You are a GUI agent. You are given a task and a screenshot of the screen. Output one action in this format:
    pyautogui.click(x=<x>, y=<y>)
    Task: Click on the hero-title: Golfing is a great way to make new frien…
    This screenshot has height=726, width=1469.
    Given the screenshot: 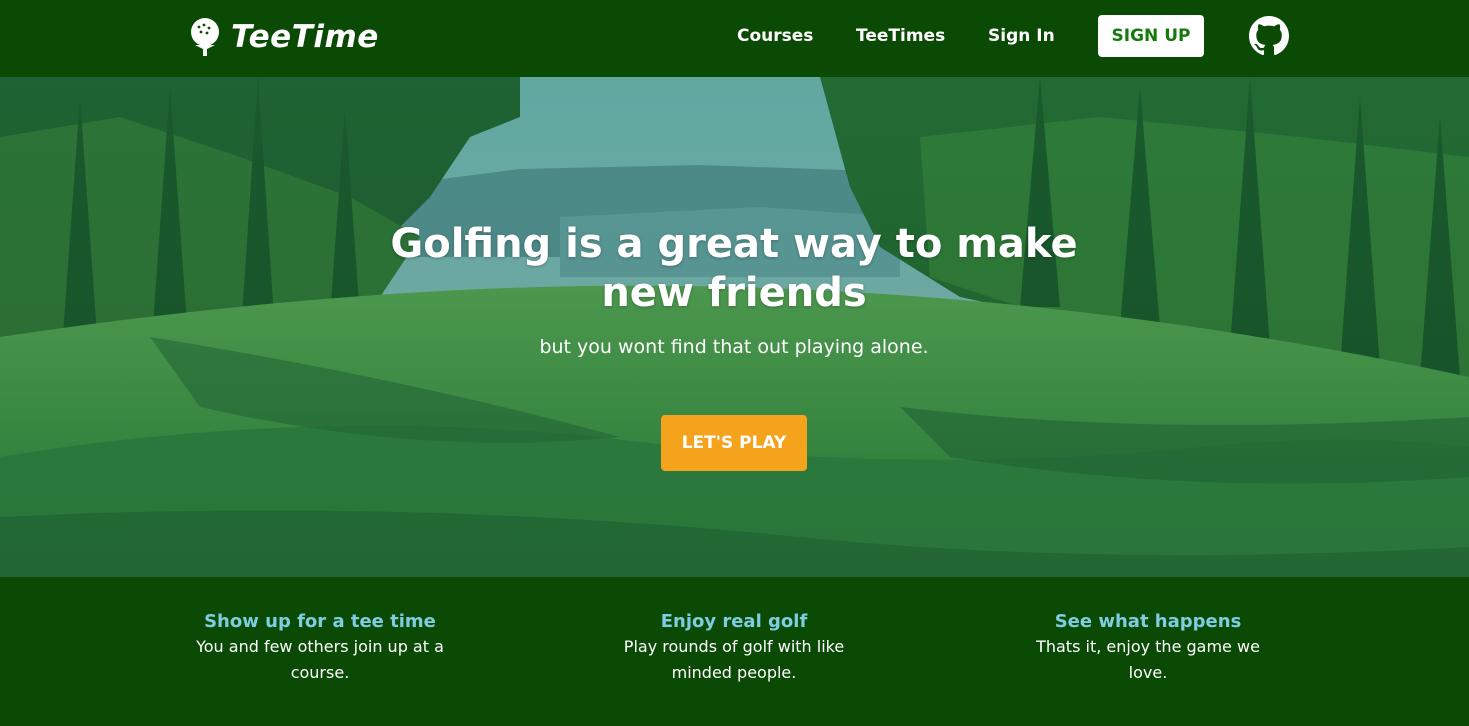 What is the action you would take?
    pyautogui.click(x=734, y=268)
    